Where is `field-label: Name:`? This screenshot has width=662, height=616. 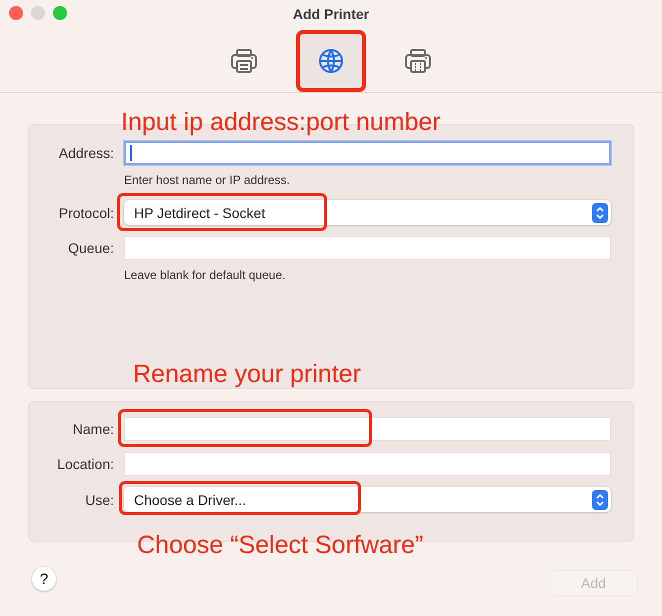
field-label: Name: is located at coordinates (93, 429).